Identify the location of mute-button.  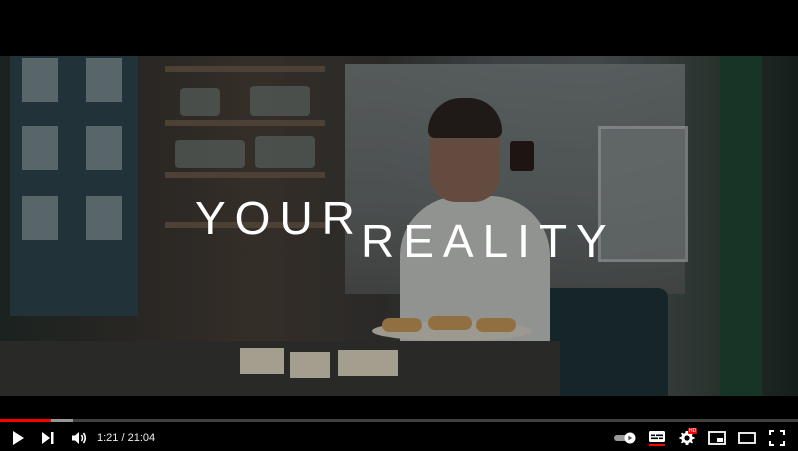
(79, 438).